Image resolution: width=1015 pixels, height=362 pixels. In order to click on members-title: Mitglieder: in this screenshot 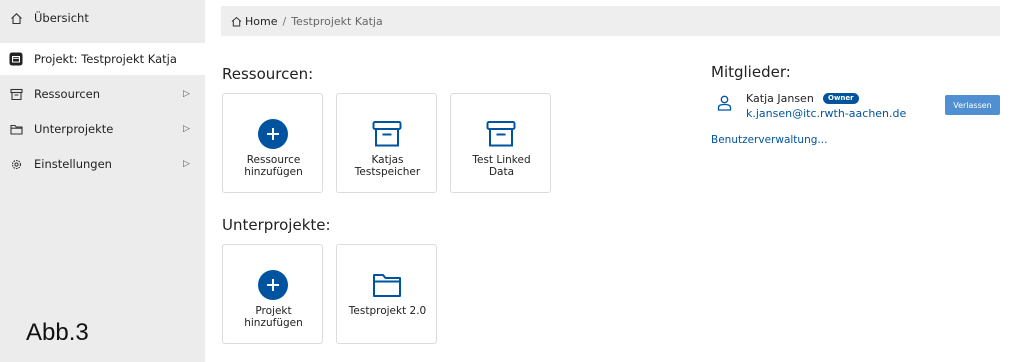, I will do `click(751, 72)`.